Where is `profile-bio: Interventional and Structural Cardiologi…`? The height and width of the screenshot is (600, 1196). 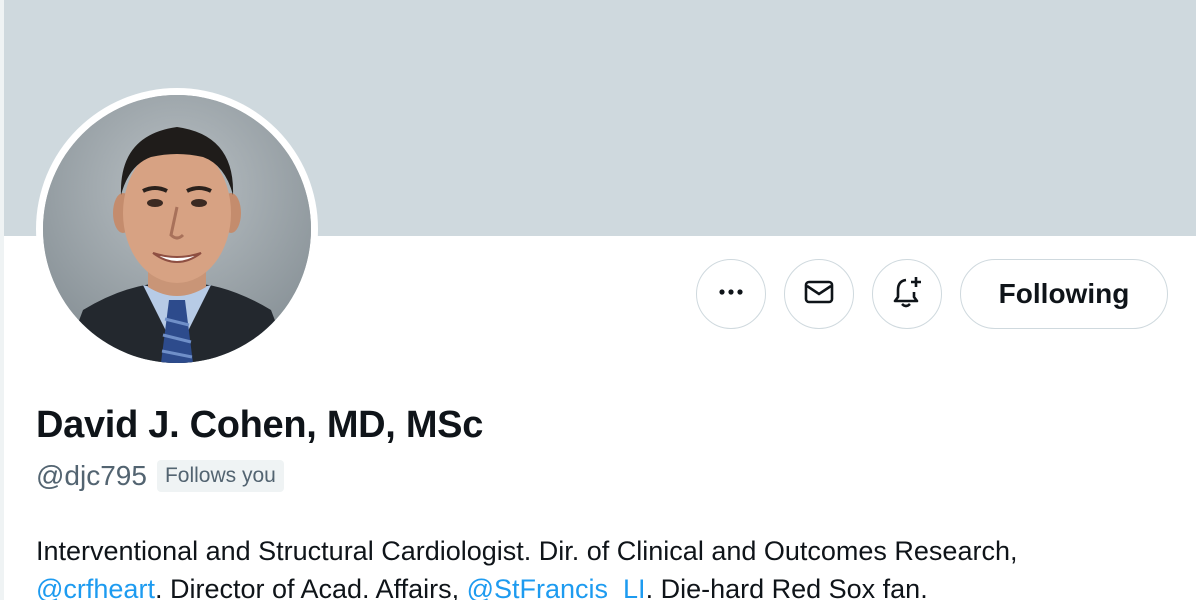 profile-bio: Interventional and Structural Cardiologi… is located at coordinates (611, 566).